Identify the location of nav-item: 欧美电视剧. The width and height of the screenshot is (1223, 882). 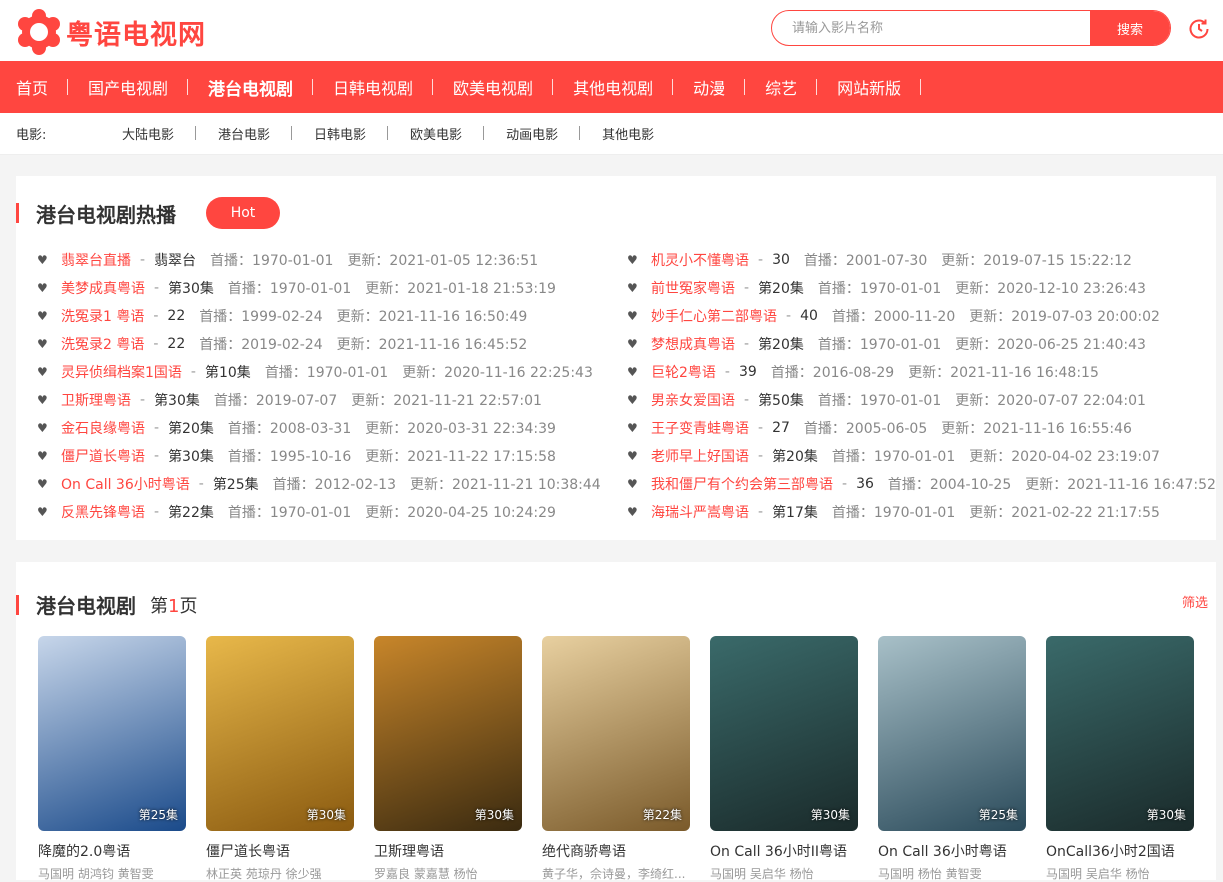
(495, 87).